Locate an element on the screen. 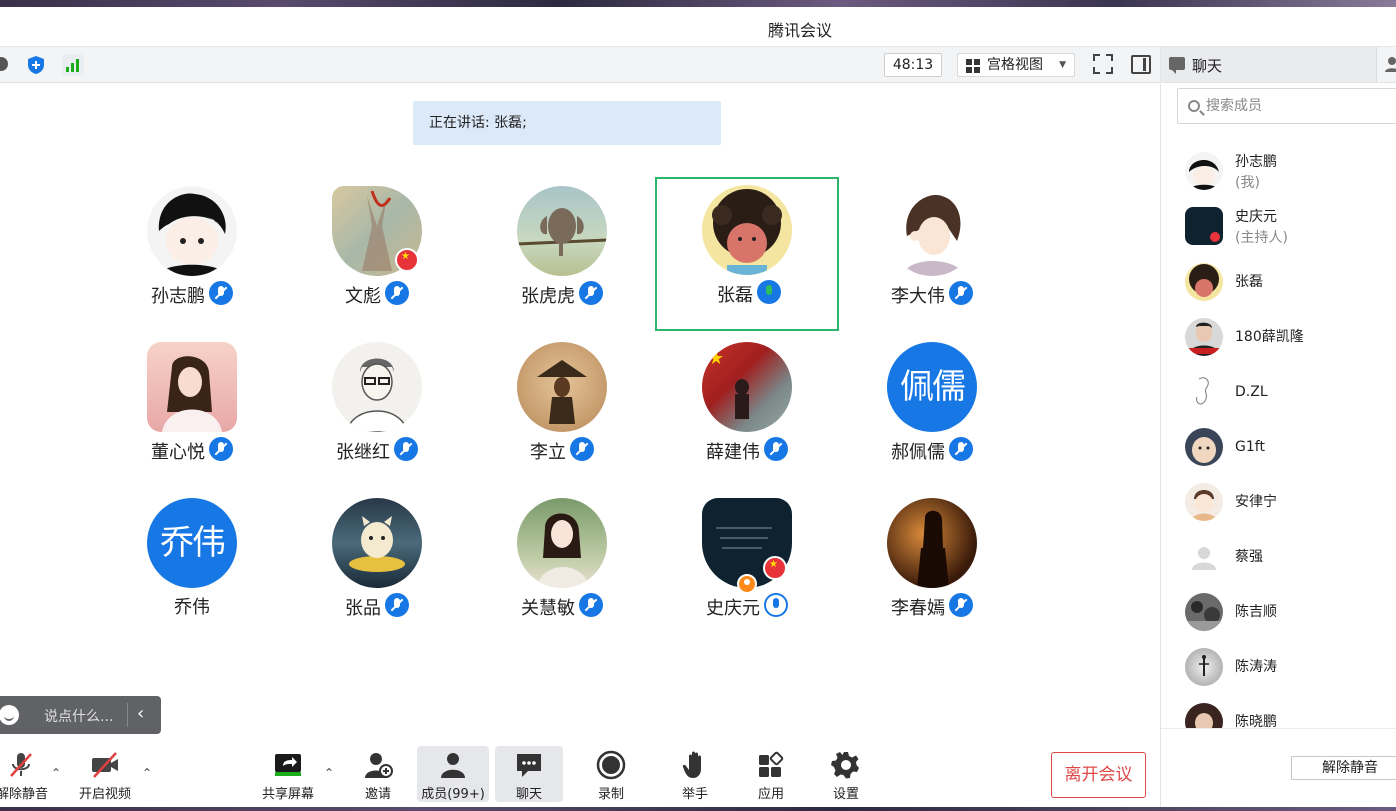 The image size is (1396, 811). participant-tile: 乔伟 乔伟 is located at coordinates (192, 567).